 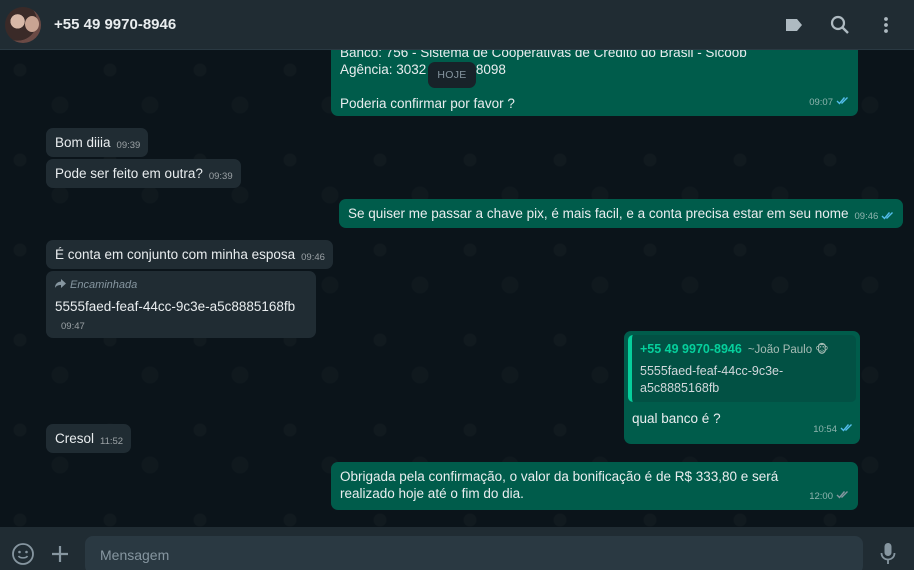 What do you see at coordinates (825, 429) in the screenshot?
I see `message-time: 10:54` at bounding box center [825, 429].